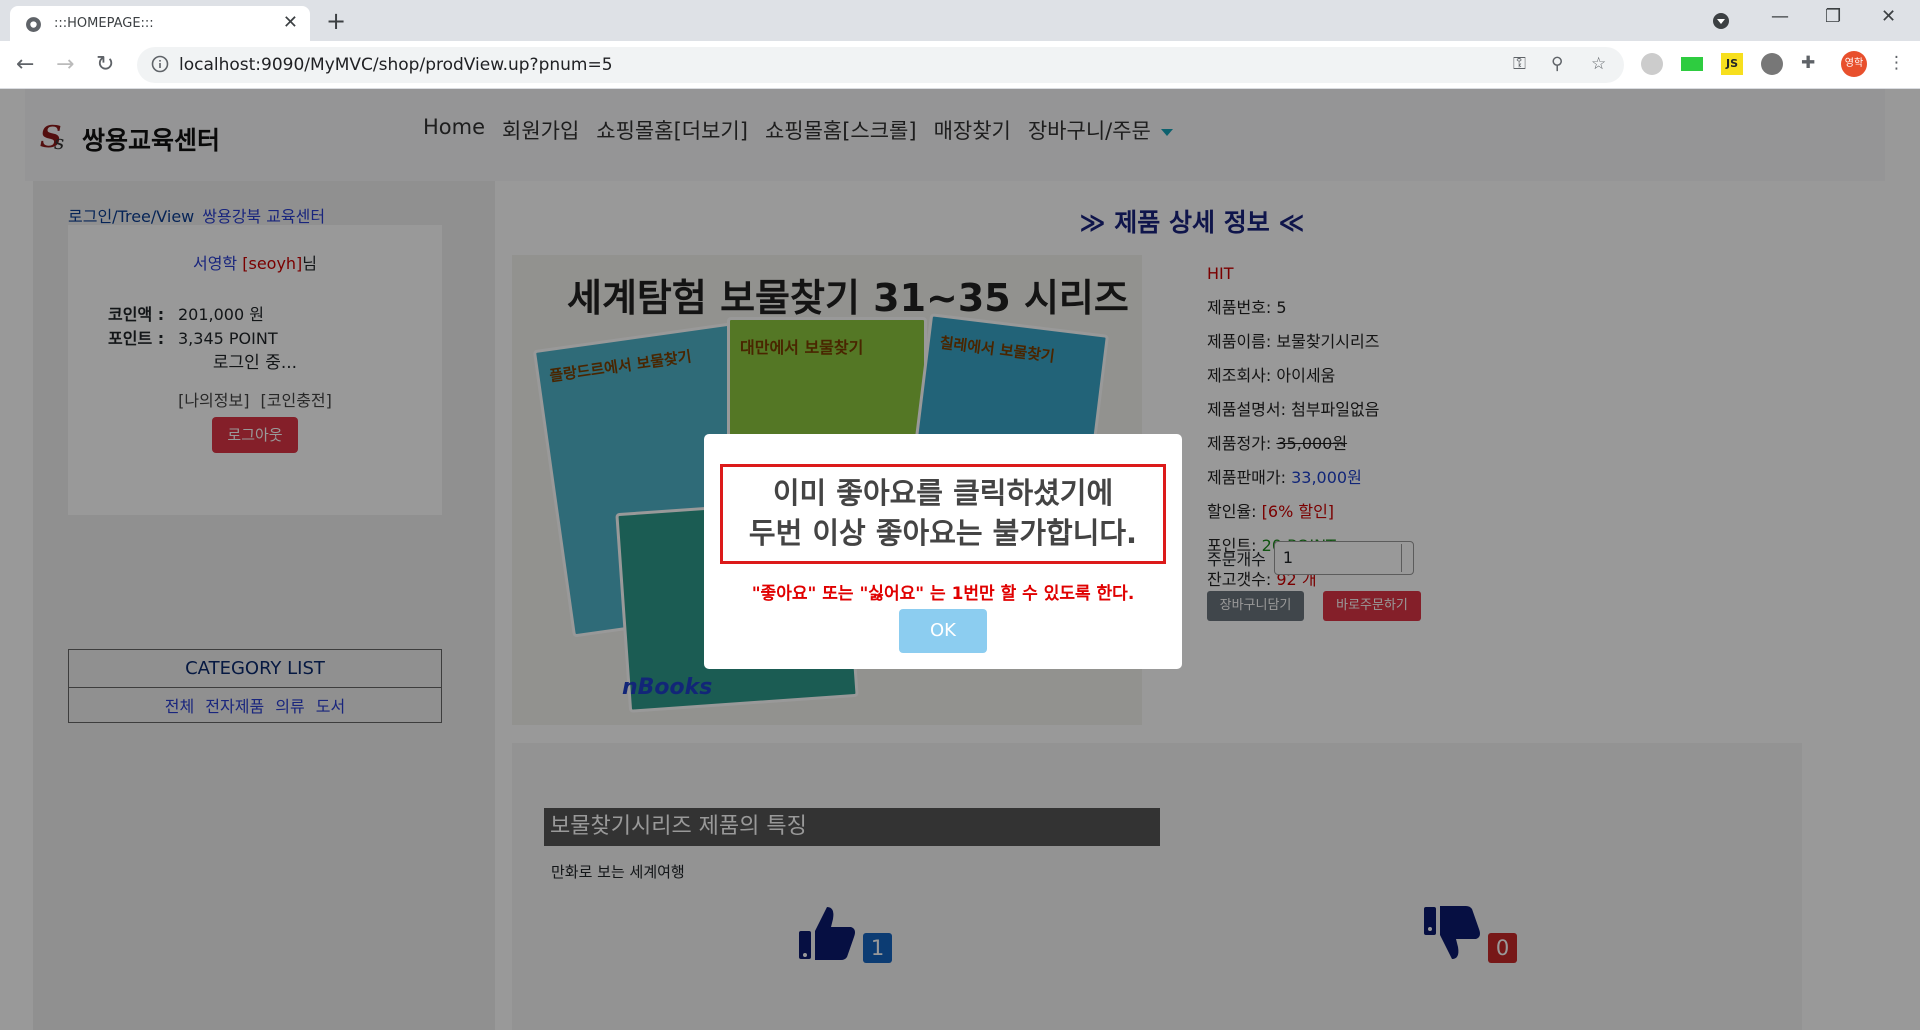 The image size is (1920, 1030). What do you see at coordinates (1721, 21) in the screenshot?
I see `tab-search-icon` at bounding box center [1721, 21].